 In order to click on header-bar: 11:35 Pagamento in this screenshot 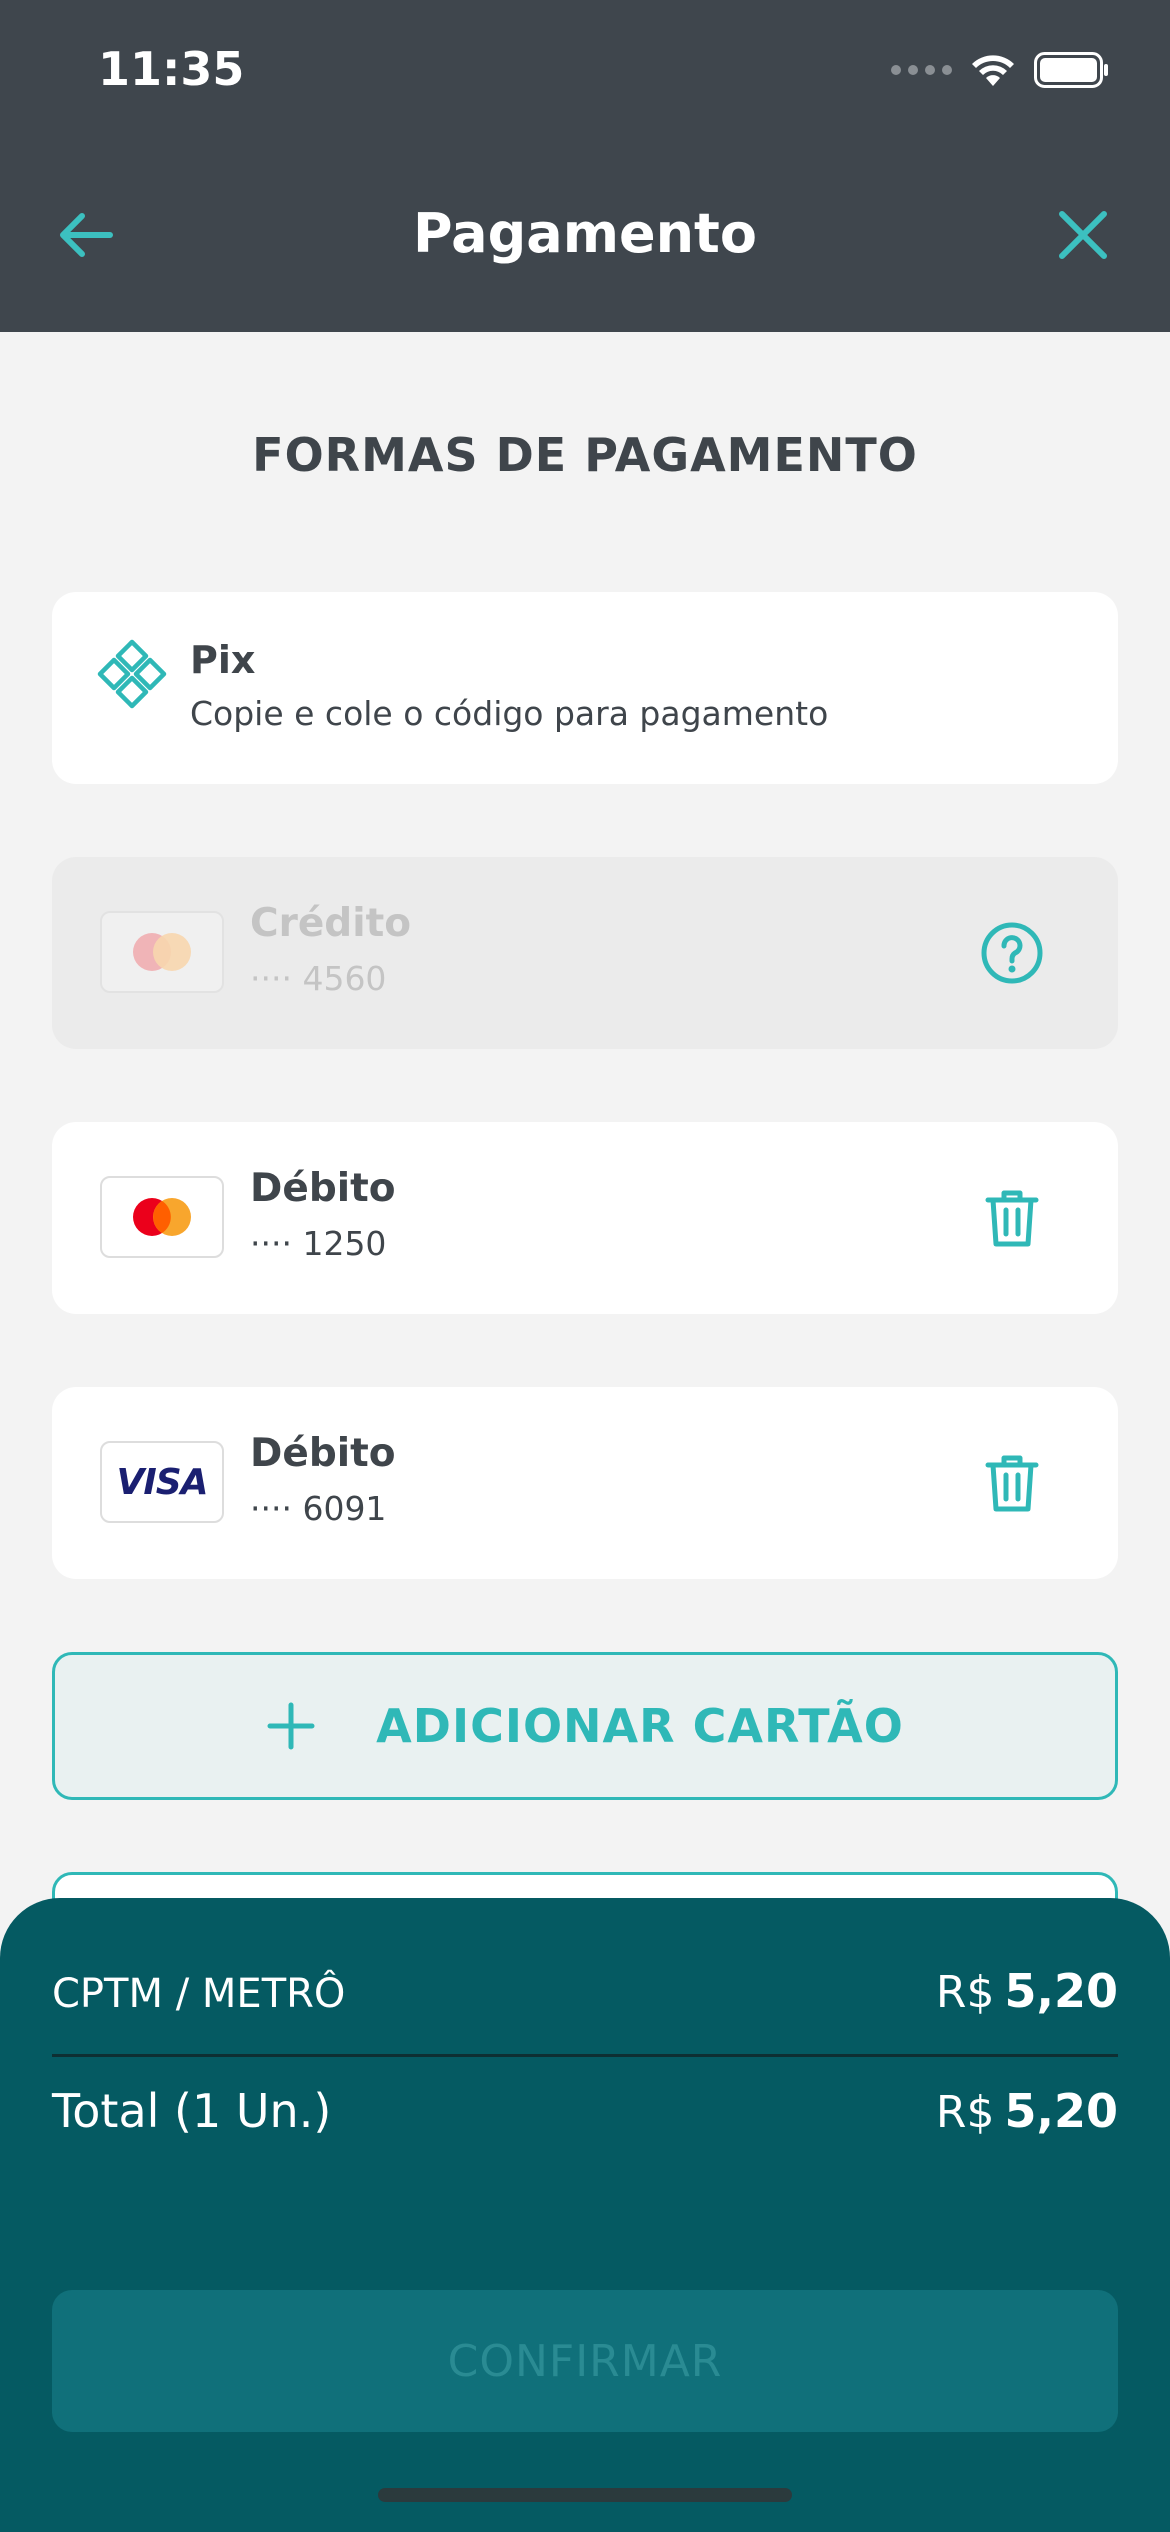, I will do `click(585, 166)`.